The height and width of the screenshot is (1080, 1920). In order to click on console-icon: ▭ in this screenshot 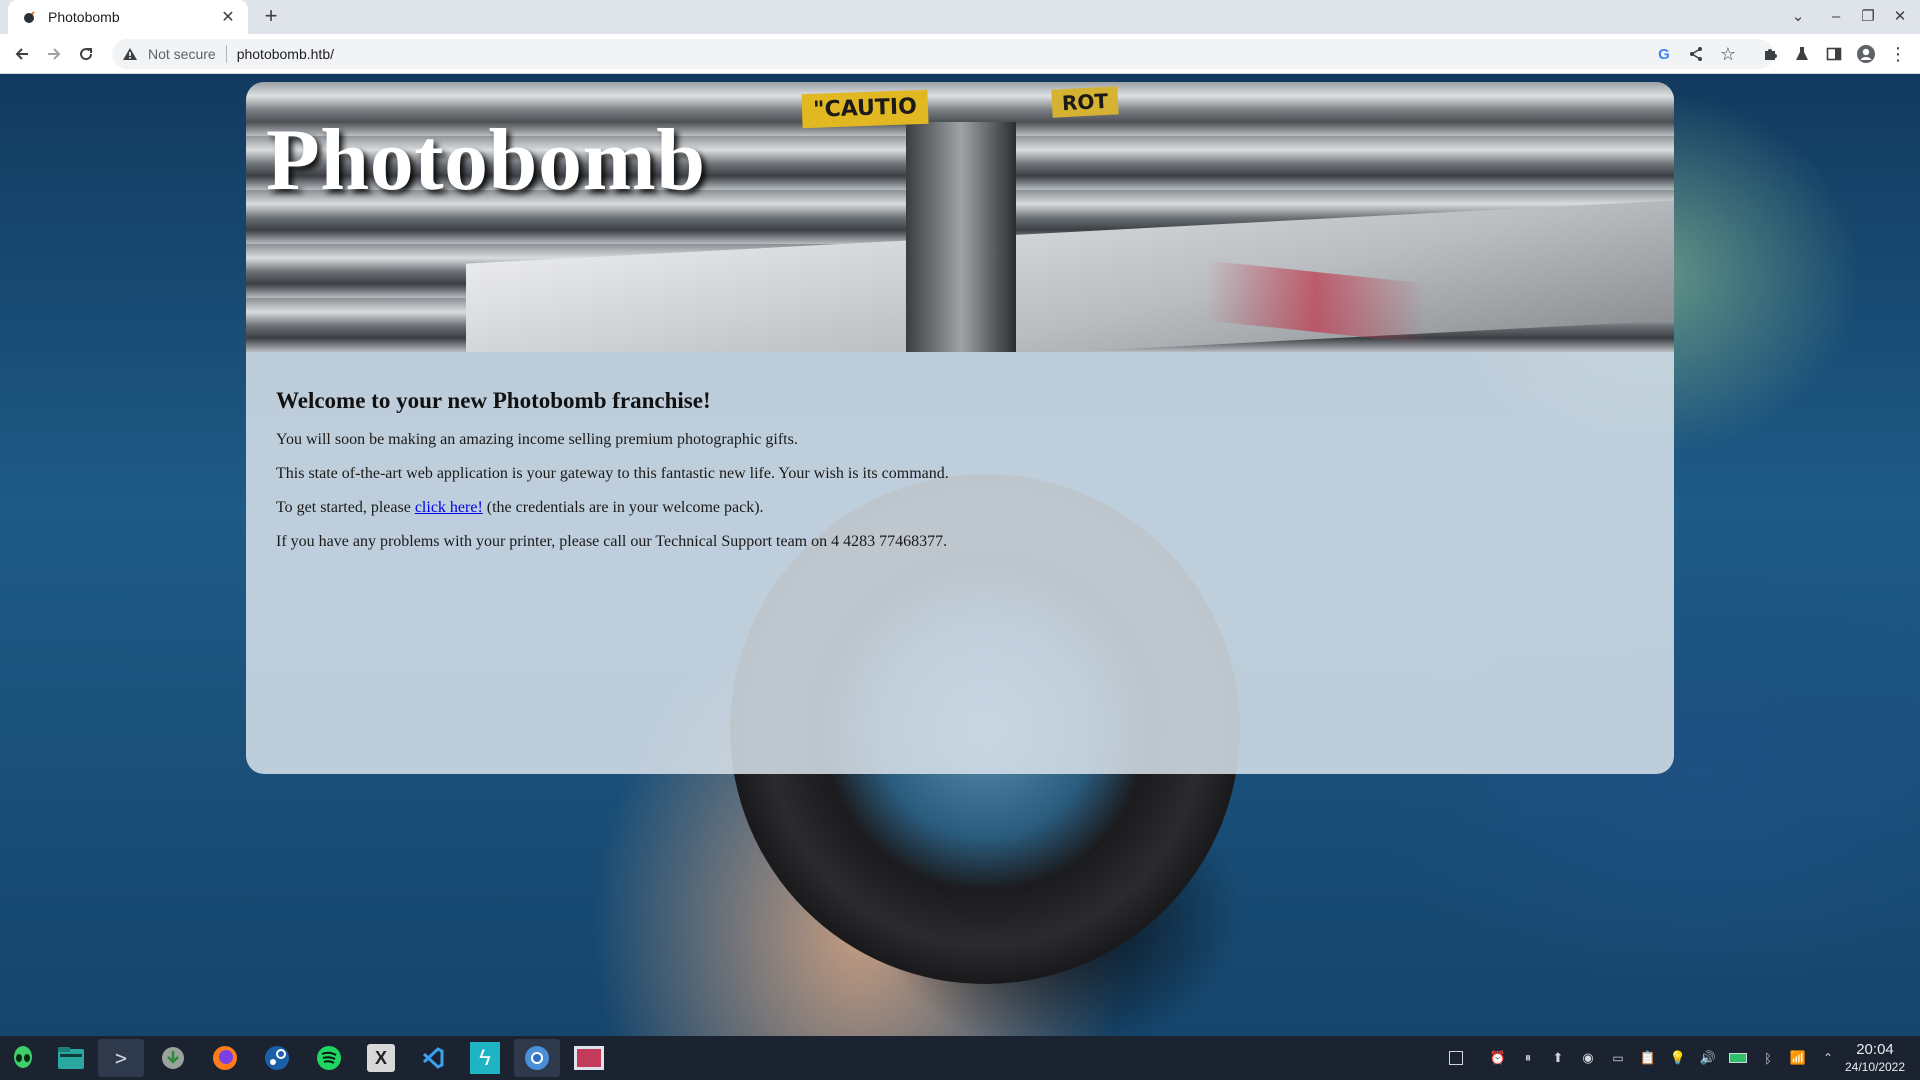, I will do `click(1618, 1058)`.